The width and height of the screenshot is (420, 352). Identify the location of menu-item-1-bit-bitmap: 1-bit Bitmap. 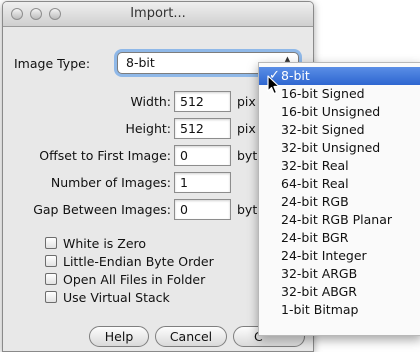
(339, 310).